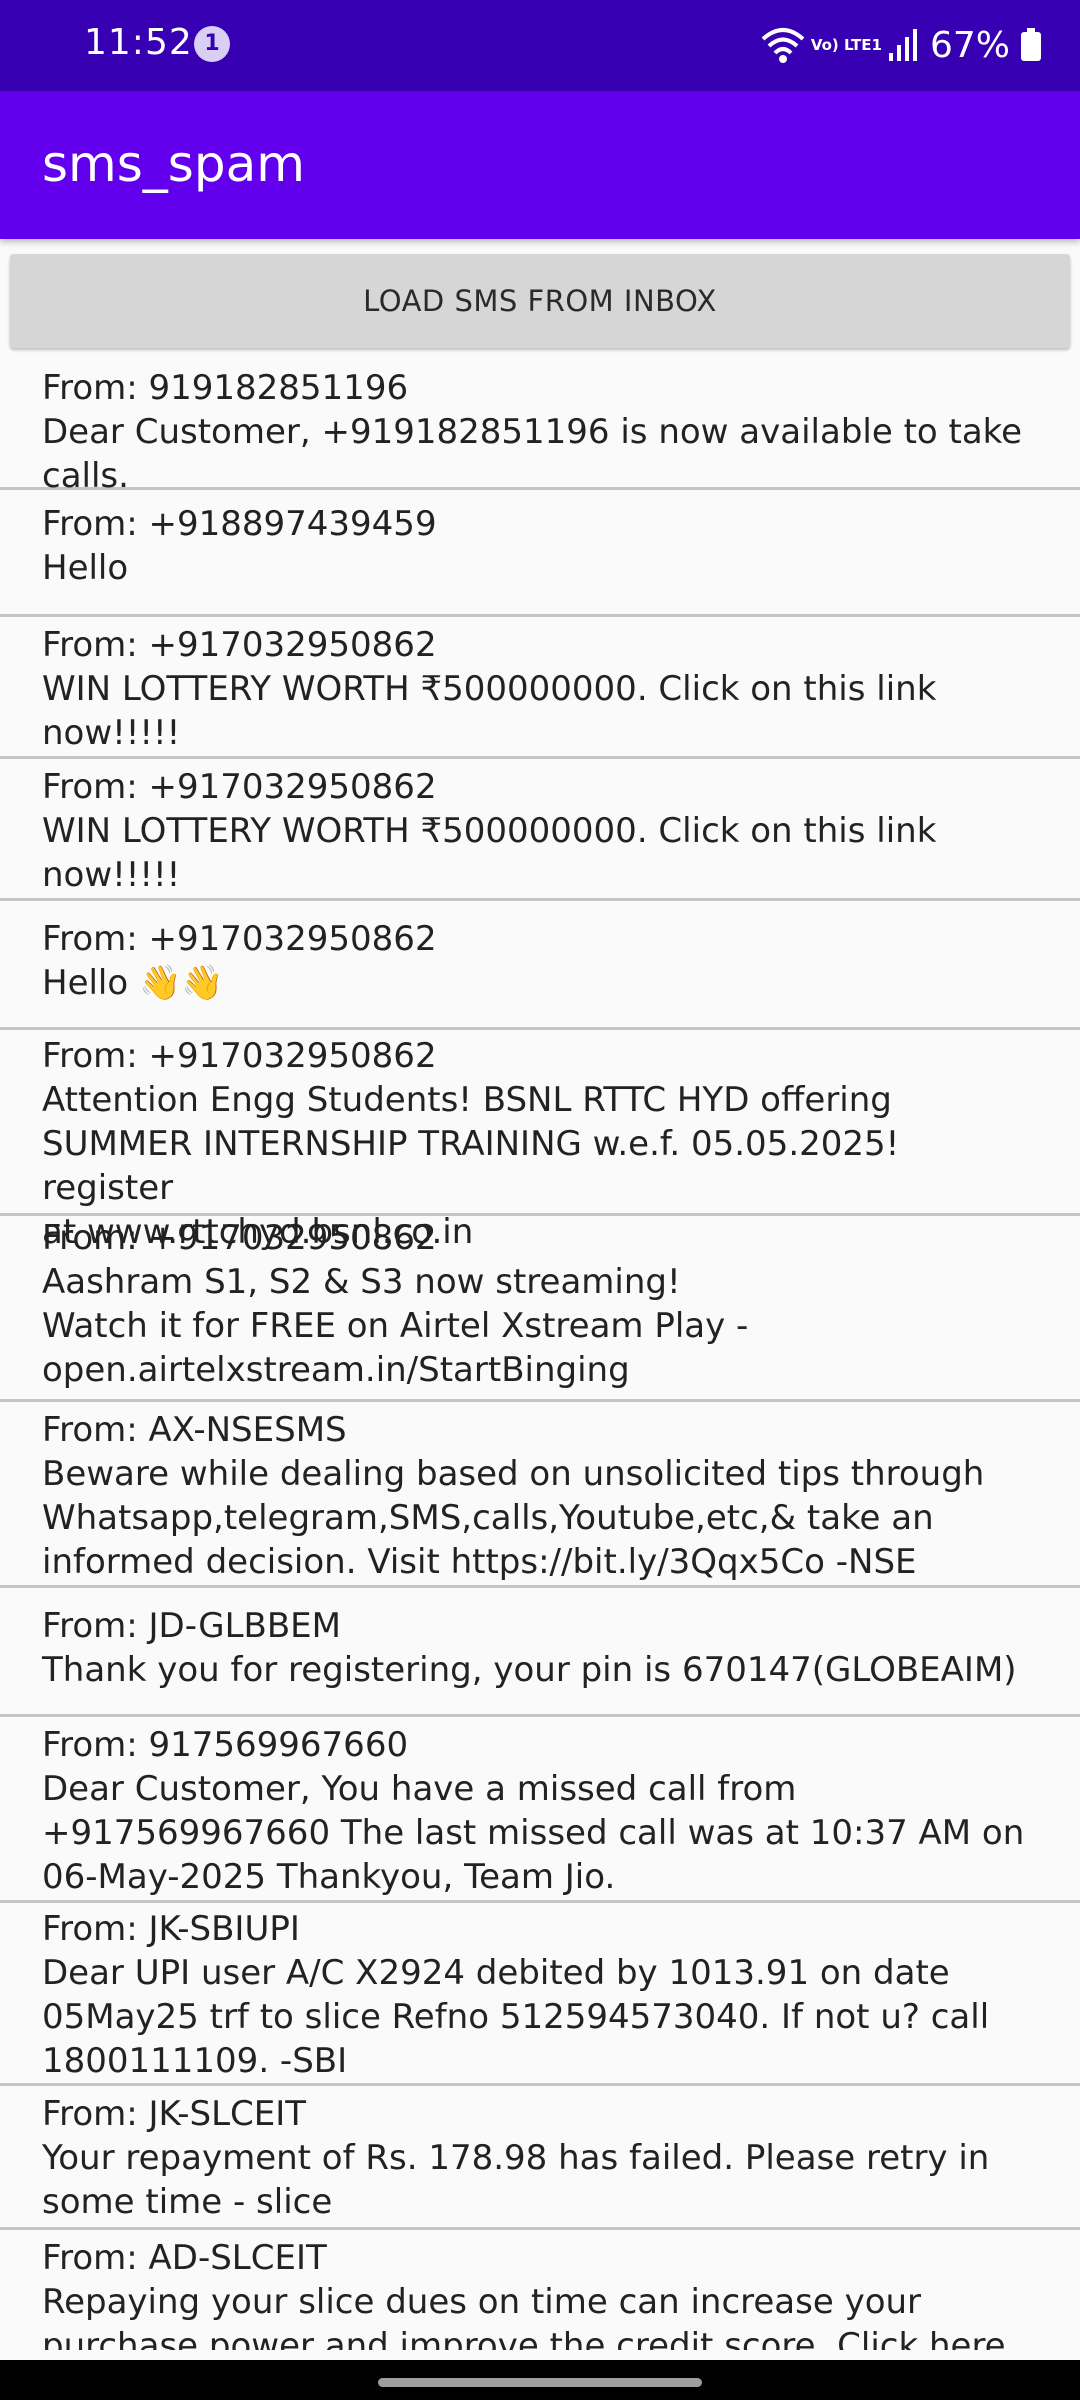 The height and width of the screenshot is (2400, 1080). What do you see at coordinates (173, 164) in the screenshot?
I see `app-title: sms_spam` at bounding box center [173, 164].